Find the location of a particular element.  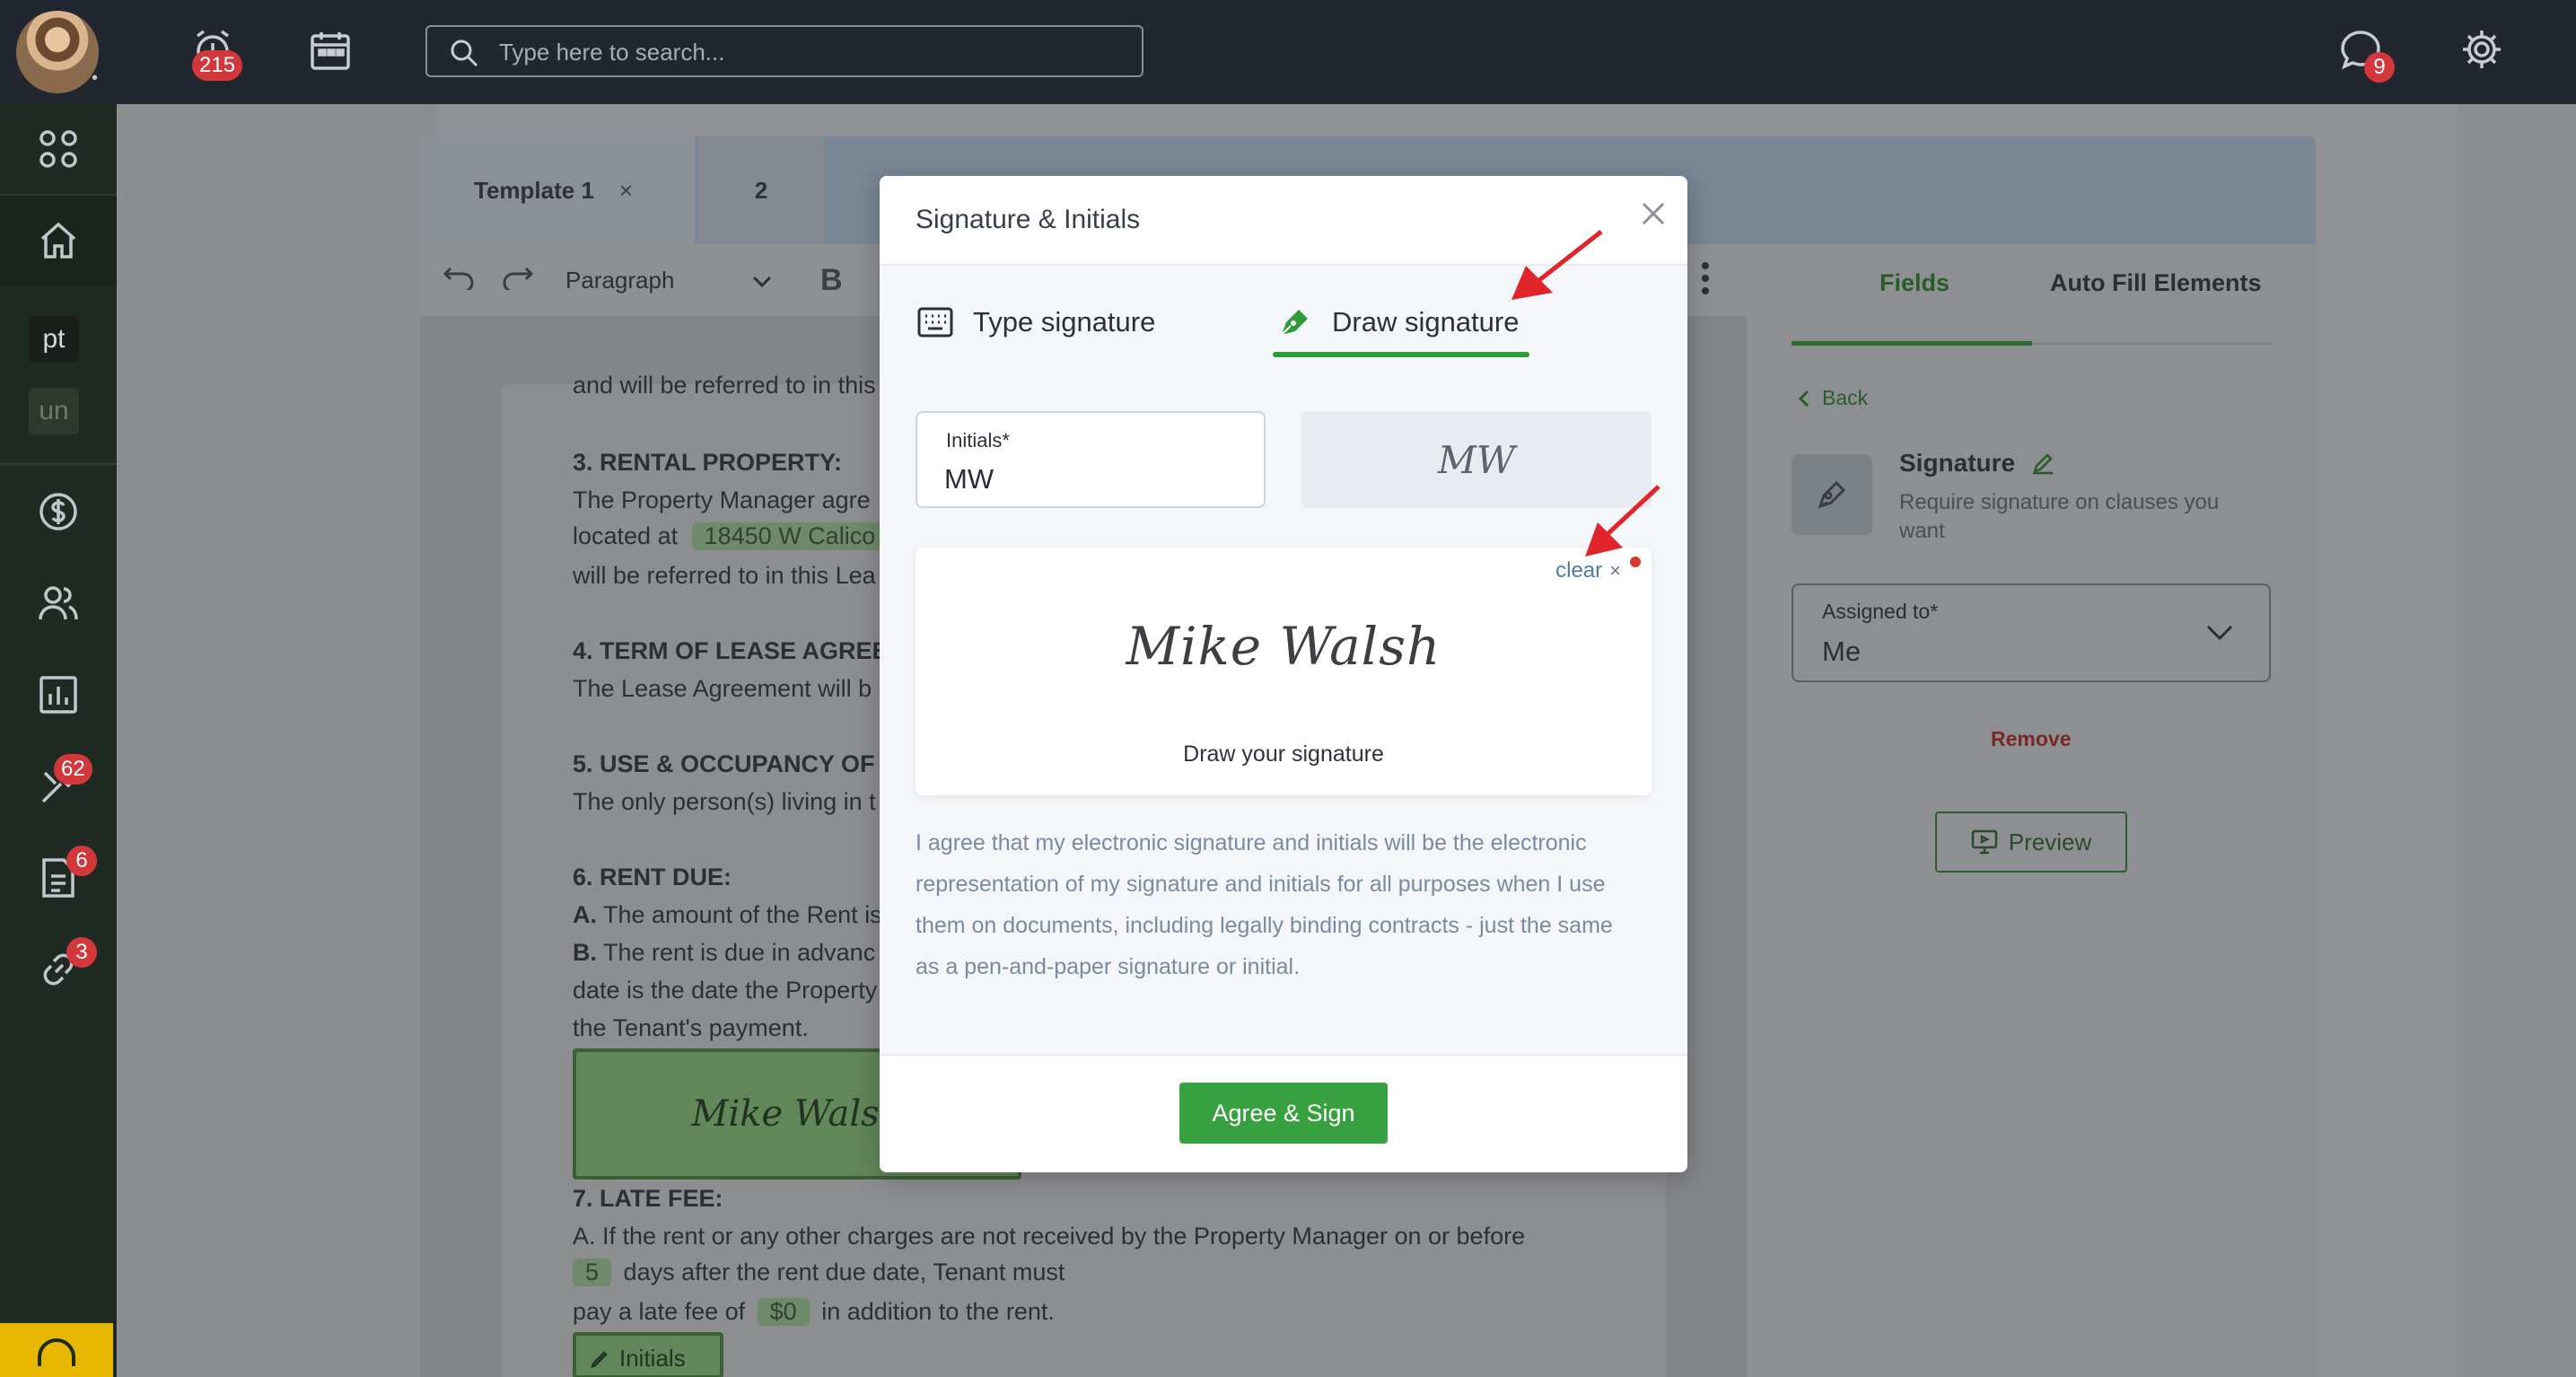

drawn-signature: Mike Walsh is located at coordinates (1283, 646).